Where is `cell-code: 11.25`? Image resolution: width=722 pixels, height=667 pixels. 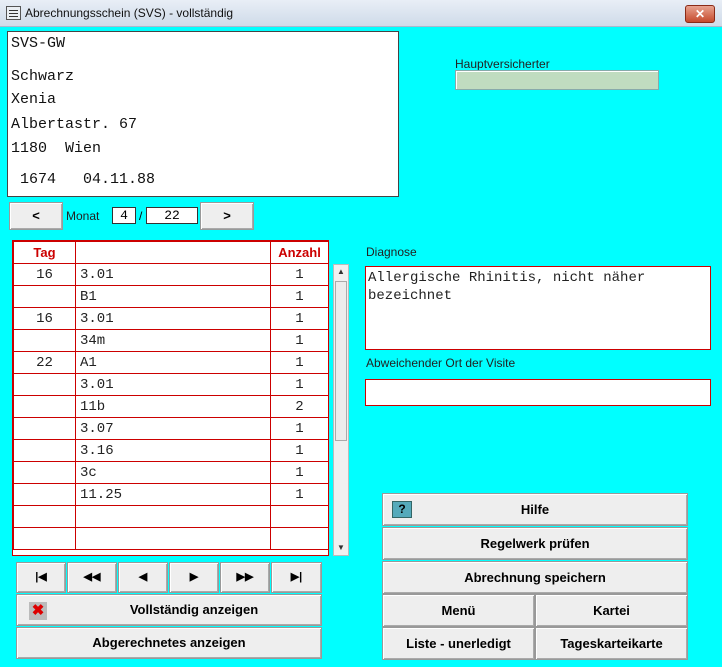 cell-code: 11.25 is located at coordinates (173, 494).